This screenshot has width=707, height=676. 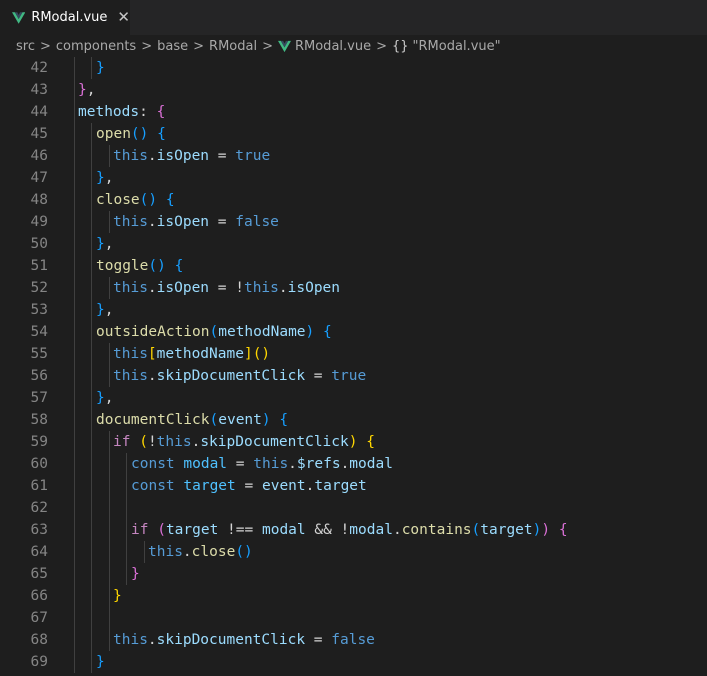 I want to click on code-token: skipDocumentClick, so click(x=274, y=442).